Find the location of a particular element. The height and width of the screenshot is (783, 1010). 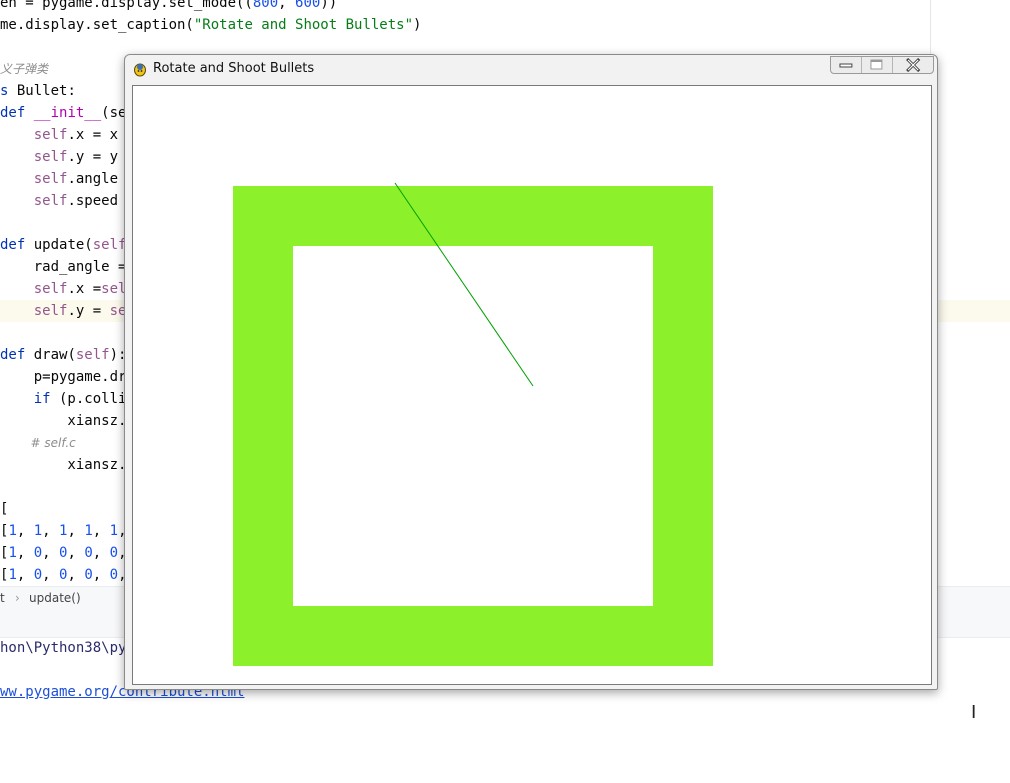

wall-left is located at coordinates (263, 426).